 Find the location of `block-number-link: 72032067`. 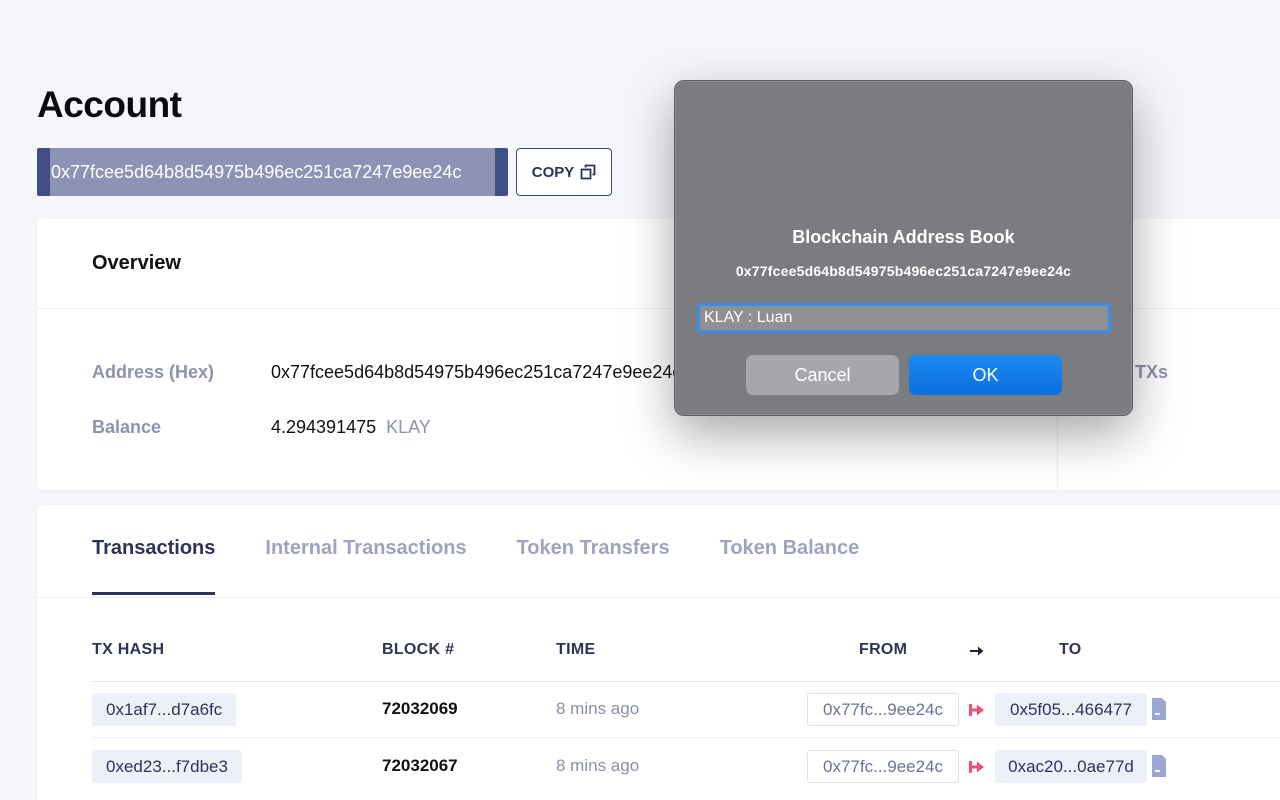

block-number-link: 72032067 is located at coordinates (420, 766).